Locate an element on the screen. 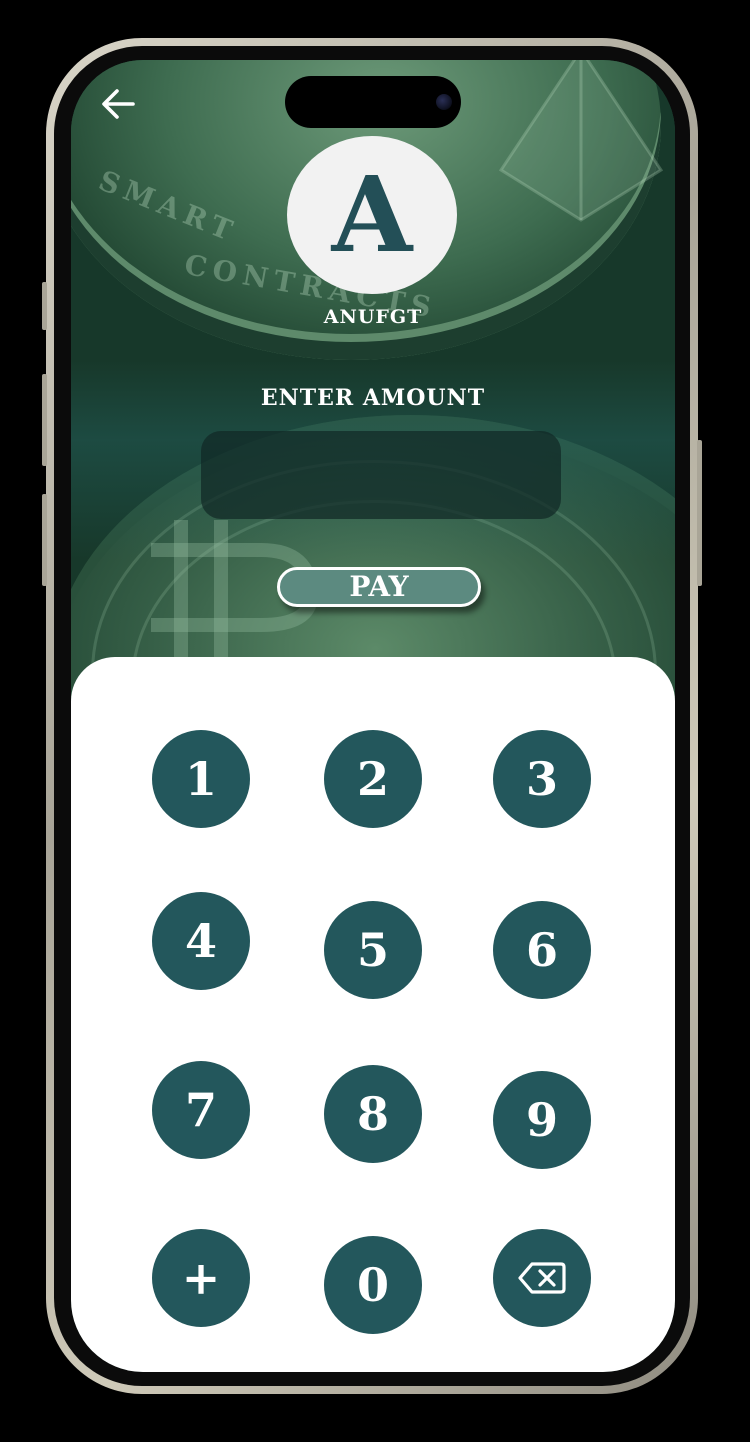 The width and height of the screenshot is (750, 1442). key-1: 1 is located at coordinates (201, 779).